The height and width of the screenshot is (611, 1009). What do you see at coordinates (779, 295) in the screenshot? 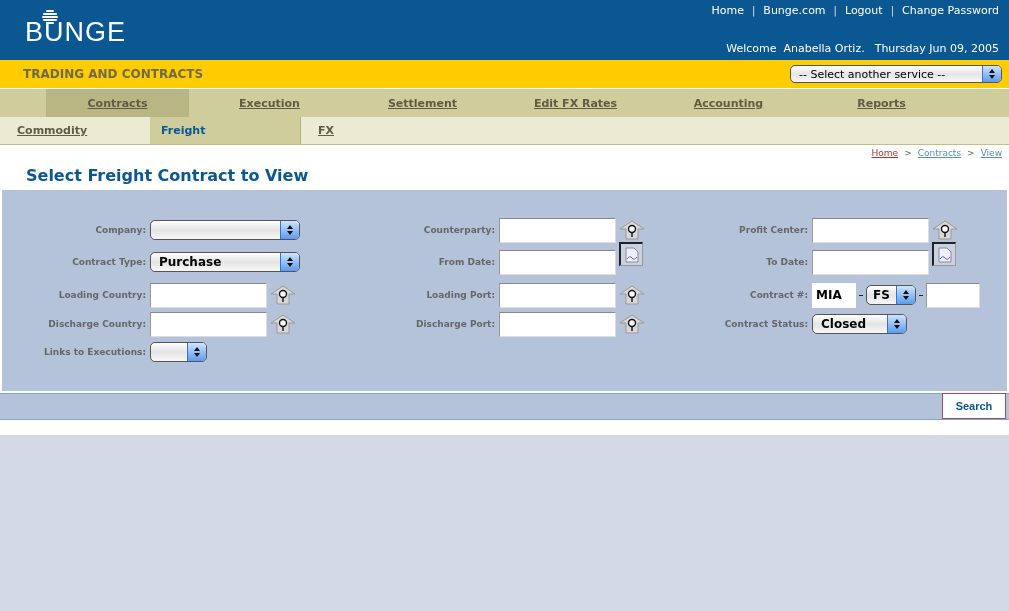
I see `field-label: Contract #:` at bounding box center [779, 295].